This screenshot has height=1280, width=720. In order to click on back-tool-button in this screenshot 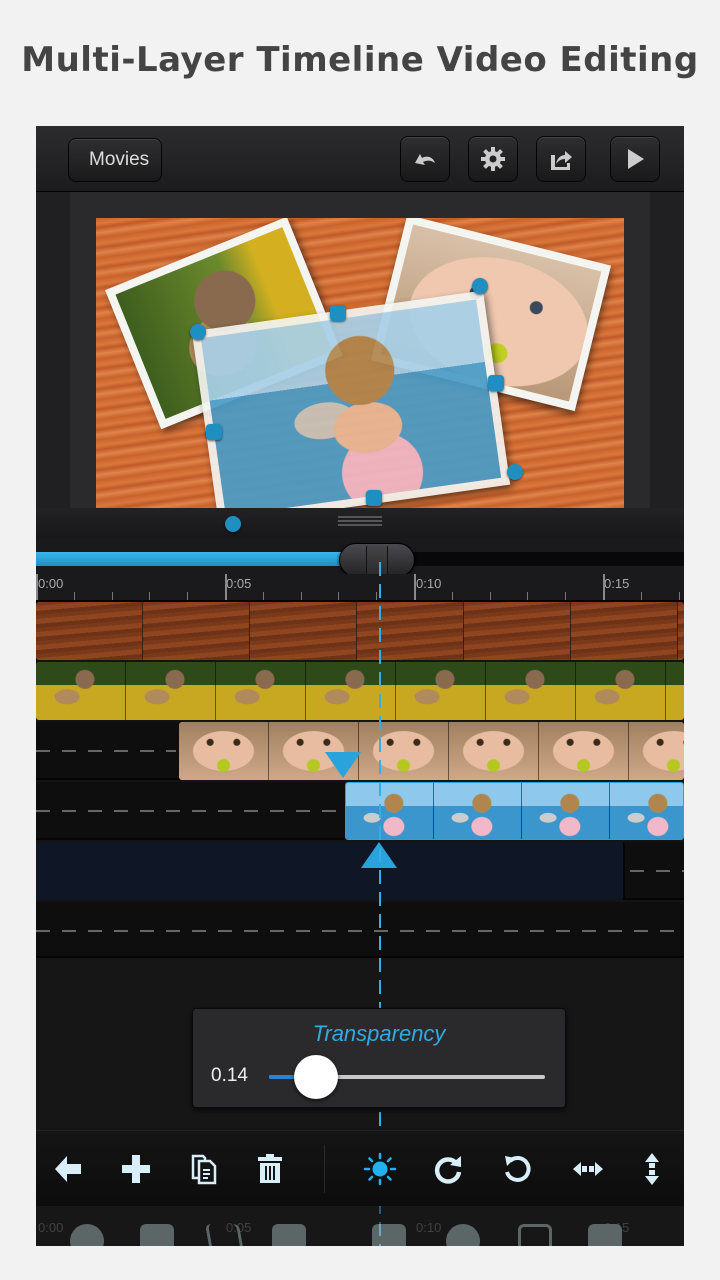, I will do `click(68, 1169)`.